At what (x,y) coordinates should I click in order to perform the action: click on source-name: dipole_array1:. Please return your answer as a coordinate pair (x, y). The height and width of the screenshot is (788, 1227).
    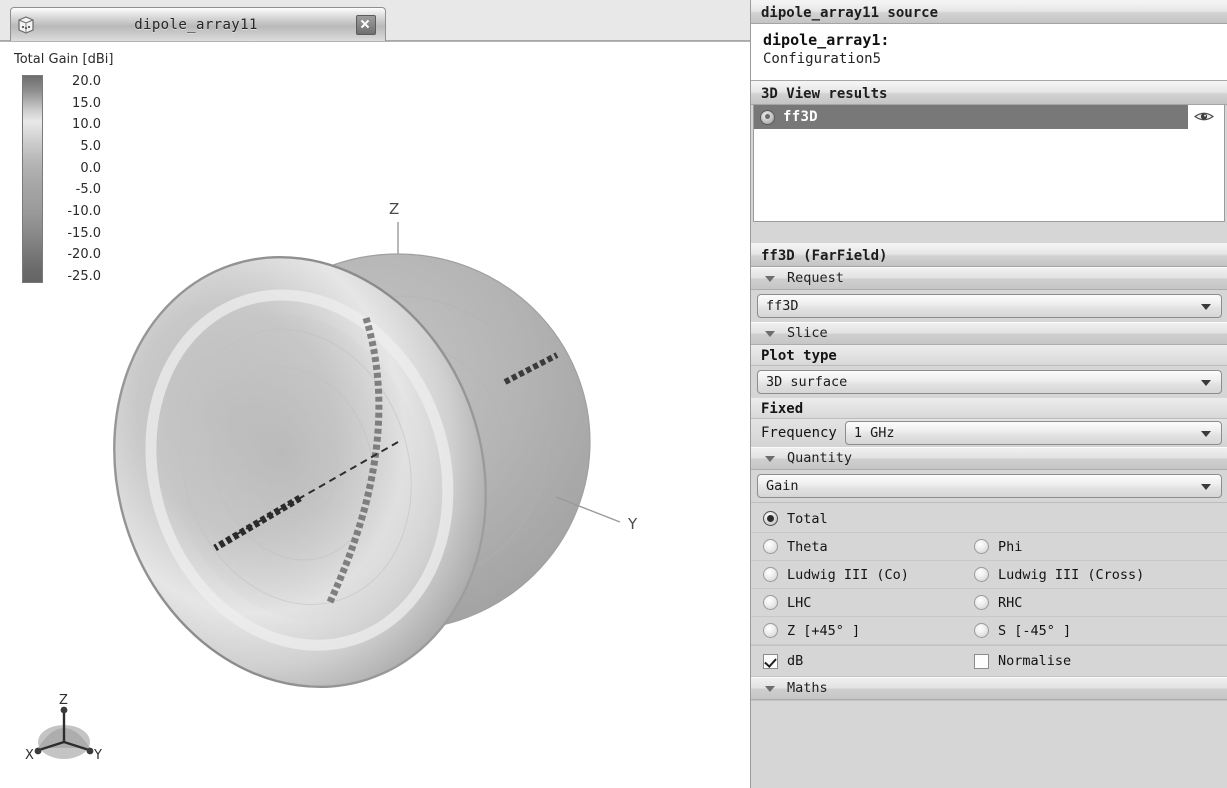
    Looking at the image, I should click on (826, 40).